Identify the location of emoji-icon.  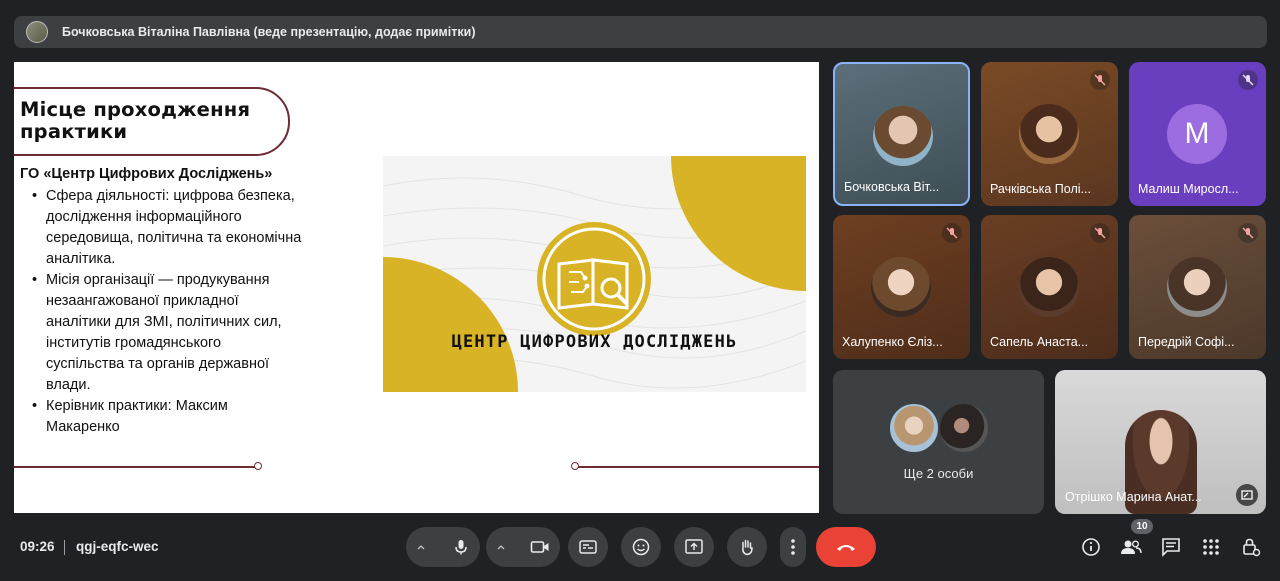
(641, 547).